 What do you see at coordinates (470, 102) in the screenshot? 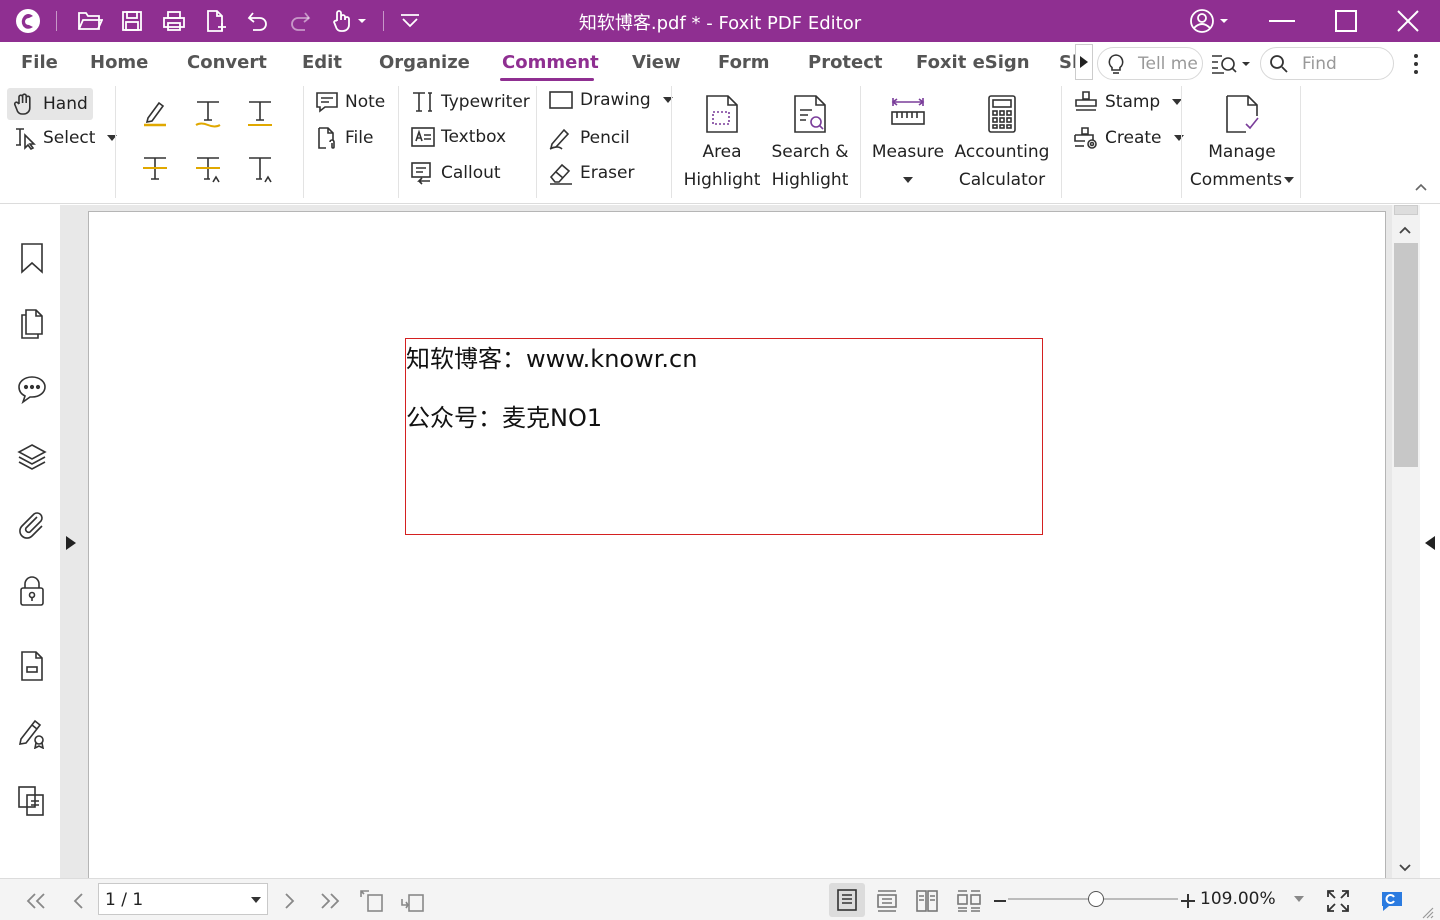
I see `typewriter-button: Typewriter` at bounding box center [470, 102].